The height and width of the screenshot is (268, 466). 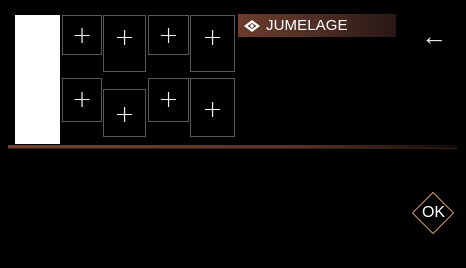 I want to click on separator-line, so click(x=232, y=147).